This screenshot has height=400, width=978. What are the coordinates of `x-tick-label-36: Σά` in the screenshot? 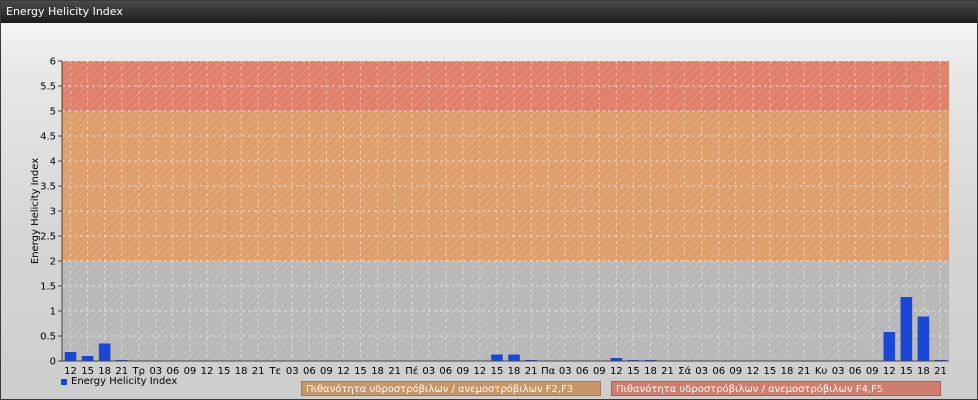 It's located at (684, 371).